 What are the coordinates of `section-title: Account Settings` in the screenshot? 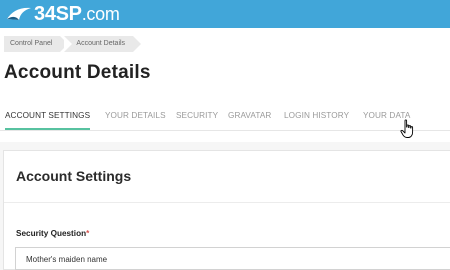 It's located at (74, 176).